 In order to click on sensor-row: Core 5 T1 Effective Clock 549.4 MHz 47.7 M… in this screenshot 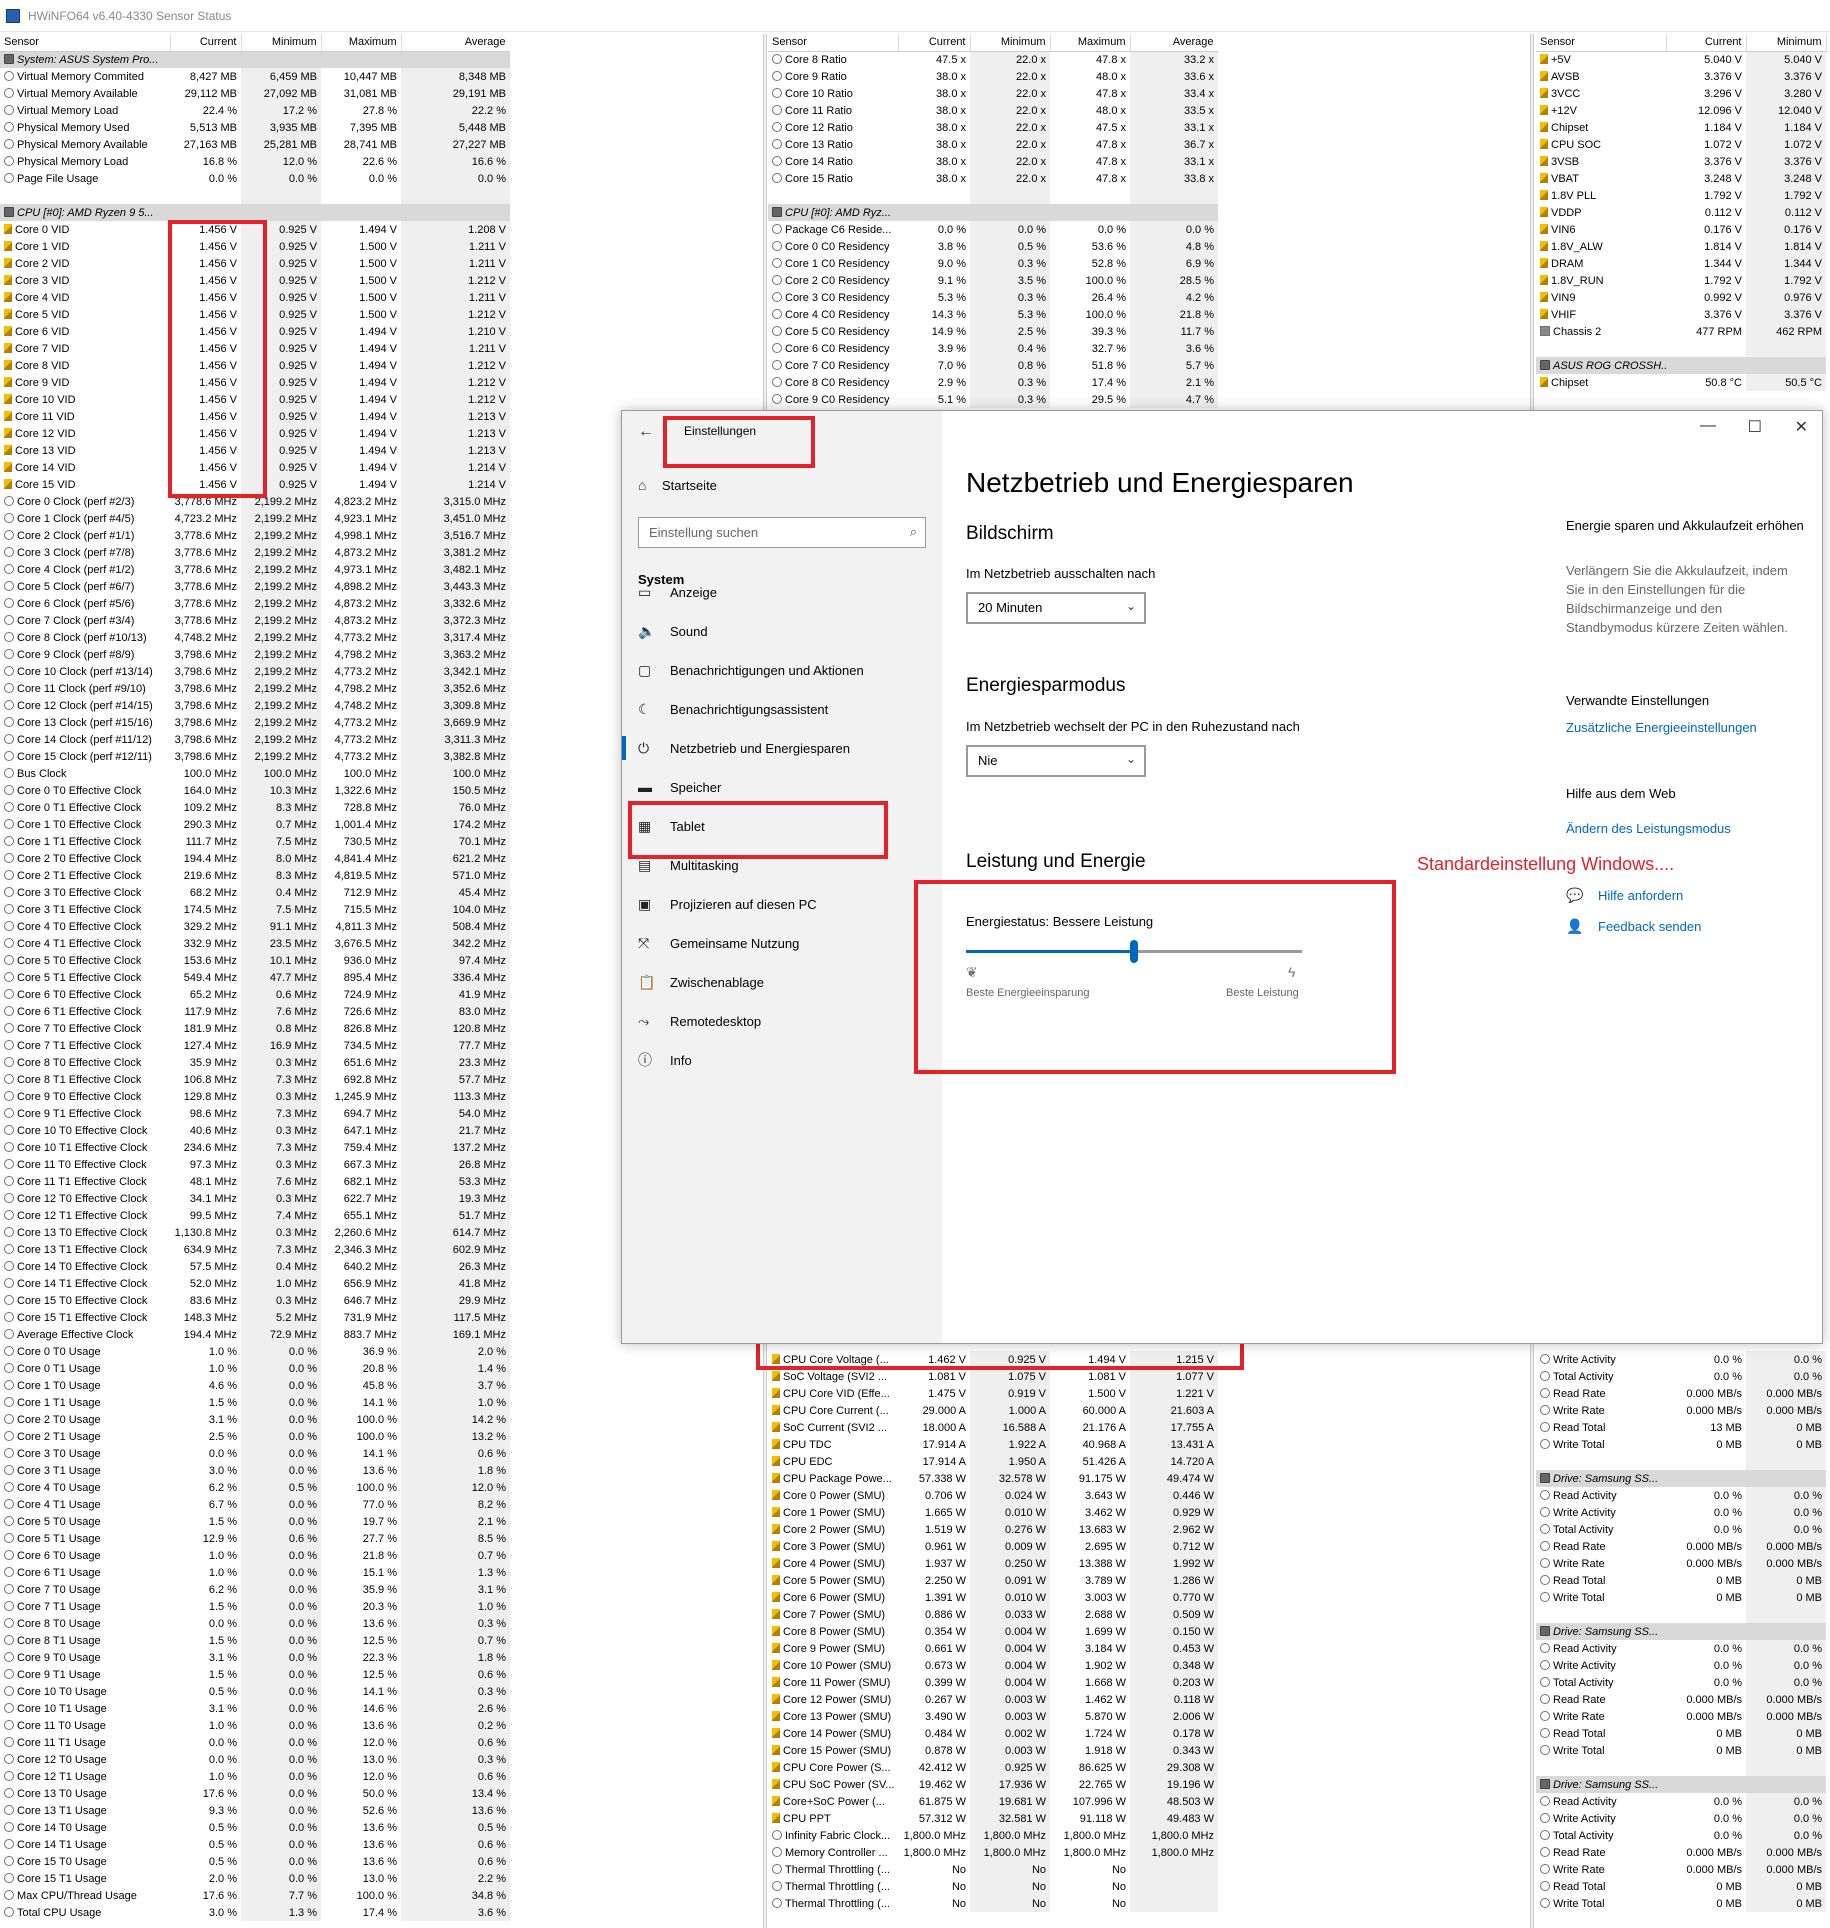, I will do `click(255, 977)`.